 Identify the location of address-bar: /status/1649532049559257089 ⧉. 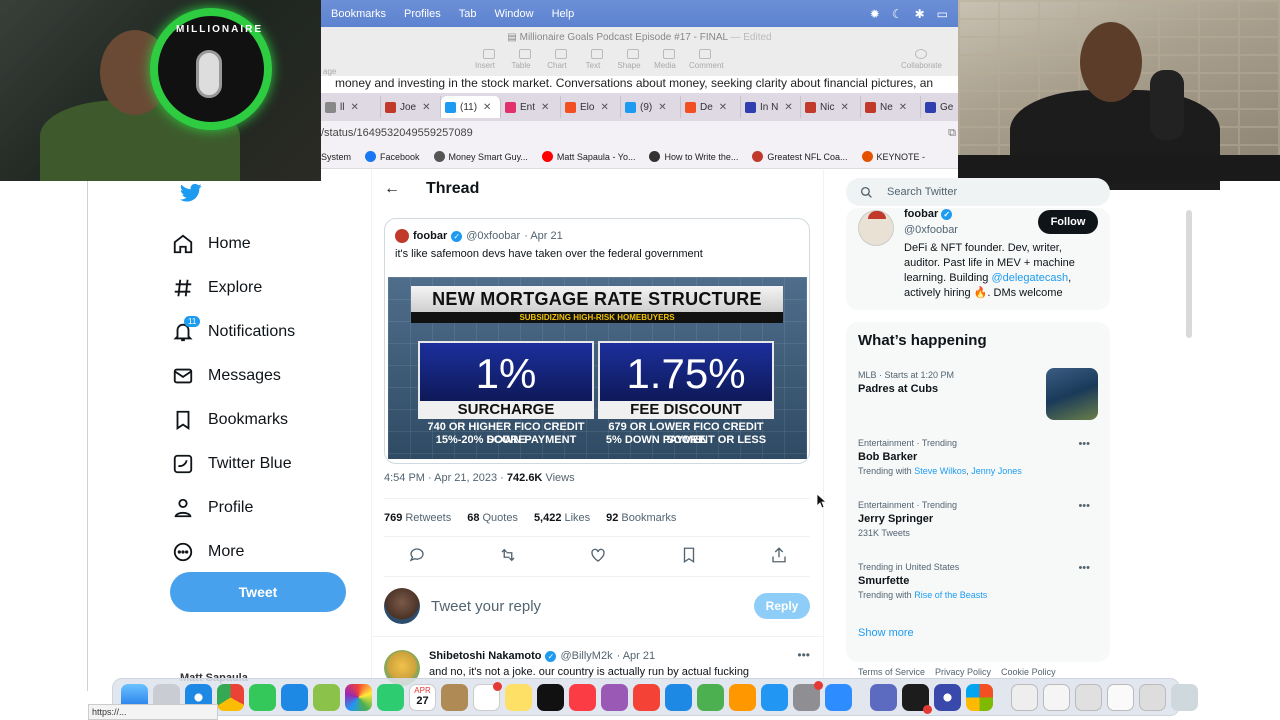
(639, 133).